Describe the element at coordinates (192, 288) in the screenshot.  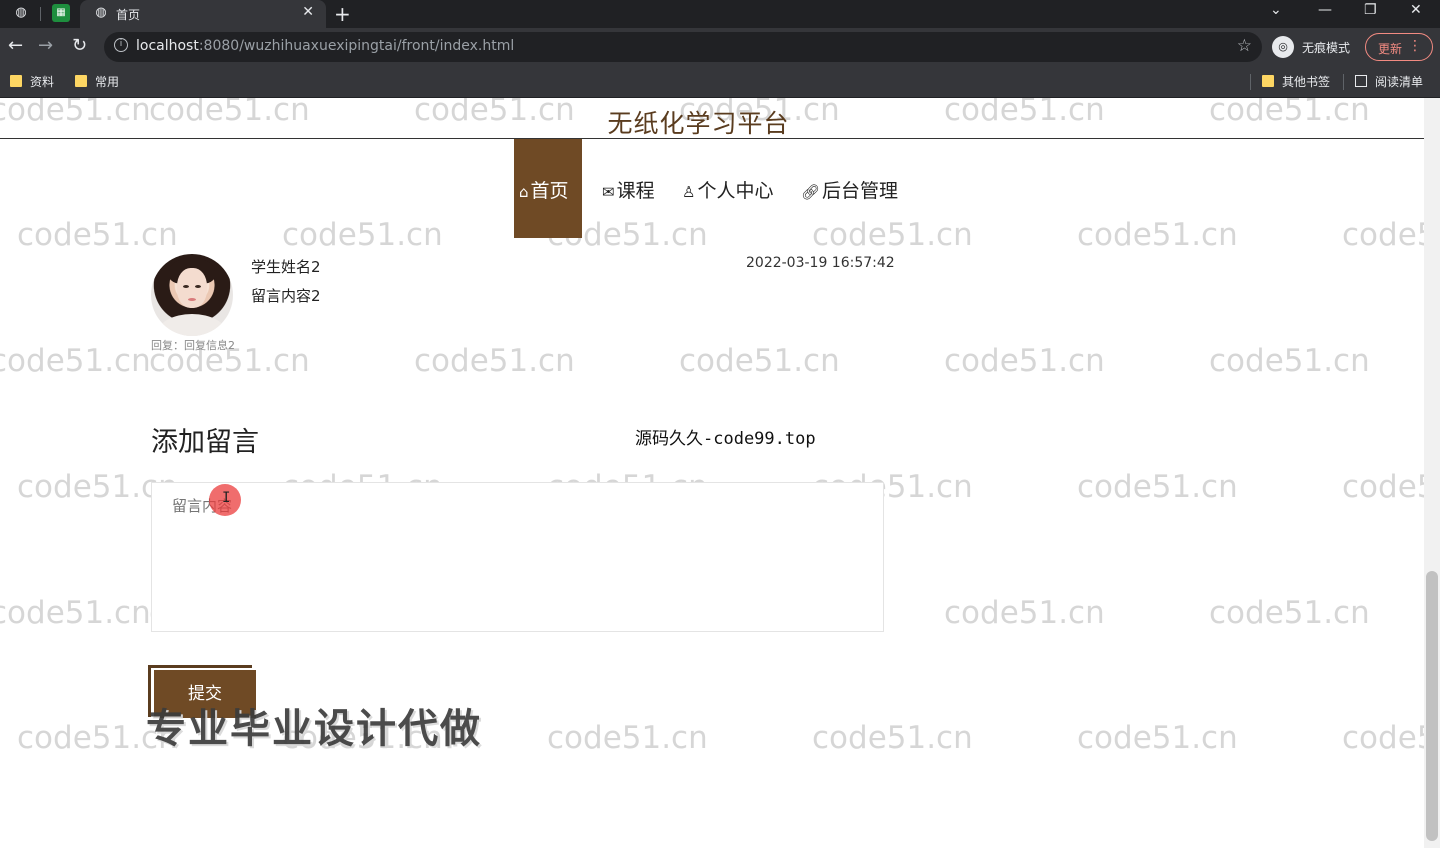
I see `avatar-face` at that location.